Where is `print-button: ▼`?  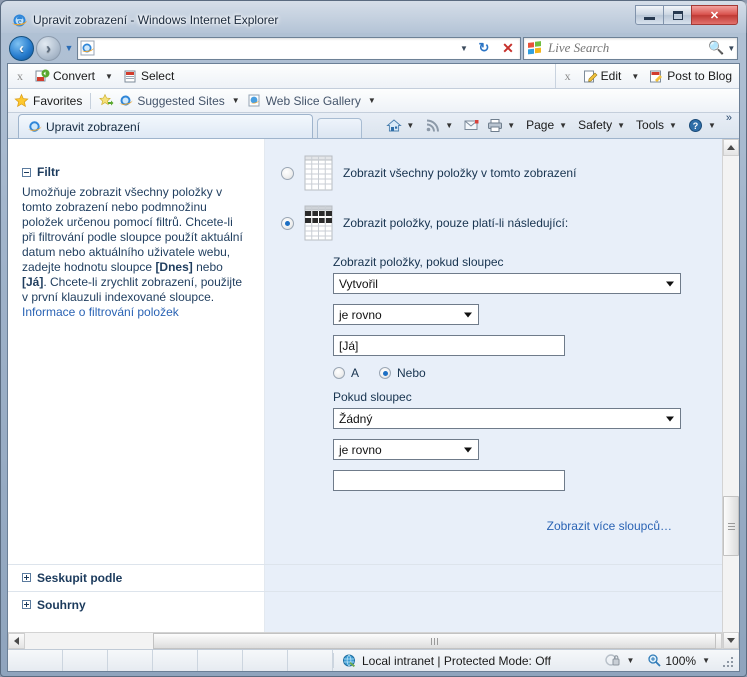 print-button: ▼ is located at coordinates (502, 125).